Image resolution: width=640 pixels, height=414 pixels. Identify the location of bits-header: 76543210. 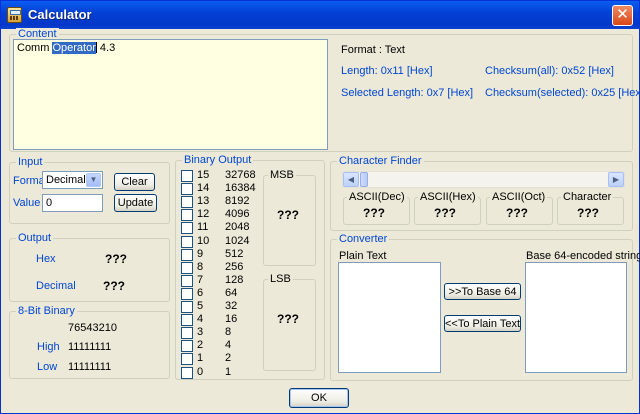
(92, 328).